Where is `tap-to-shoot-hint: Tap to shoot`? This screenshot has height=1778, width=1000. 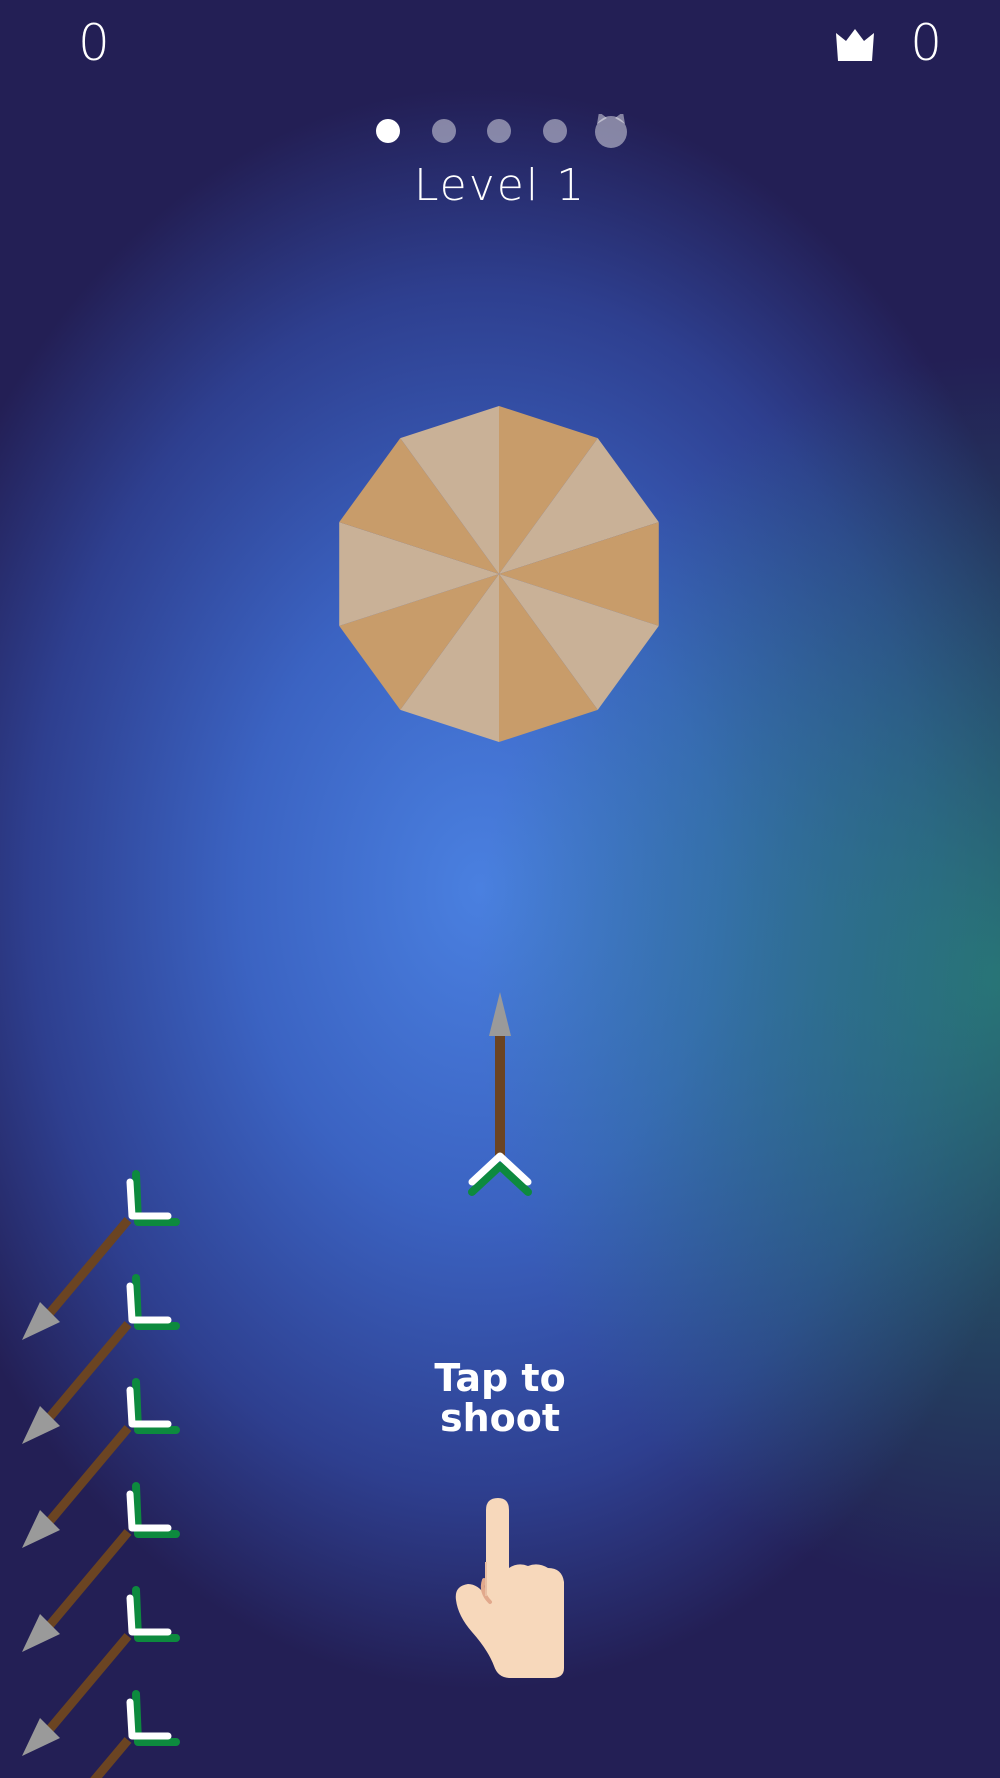
tap-to-shoot-hint: Tap to shoot is located at coordinates (500, 1398).